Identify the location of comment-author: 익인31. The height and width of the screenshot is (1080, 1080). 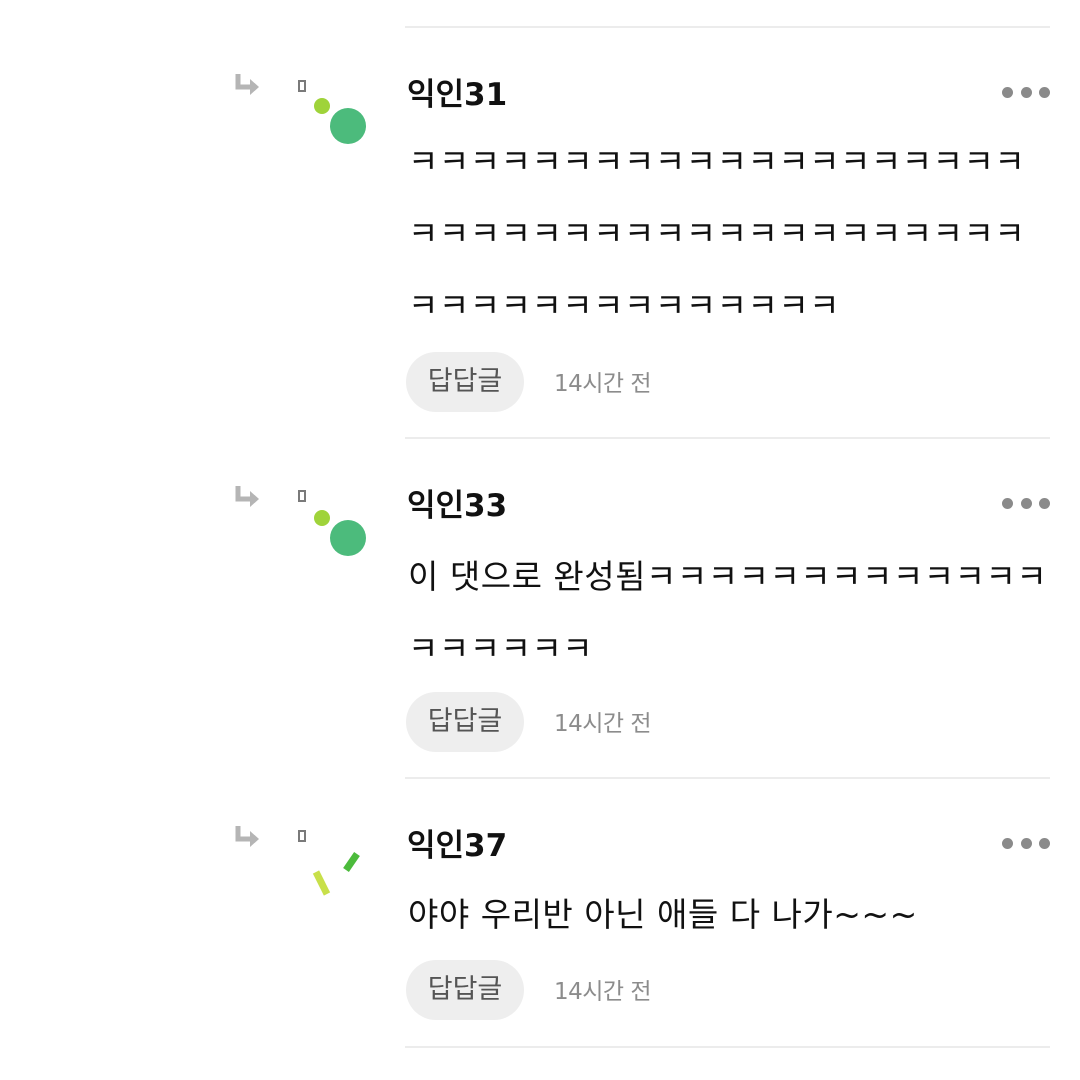
(457, 95).